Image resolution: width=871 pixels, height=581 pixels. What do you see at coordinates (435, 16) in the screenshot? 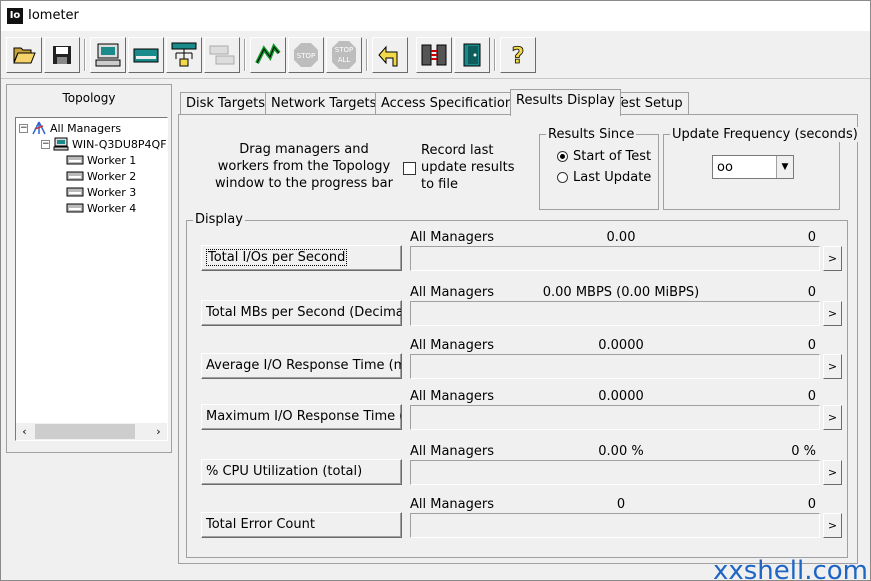
I see `title-bar: Io Iometer` at bounding box center [435, 16].